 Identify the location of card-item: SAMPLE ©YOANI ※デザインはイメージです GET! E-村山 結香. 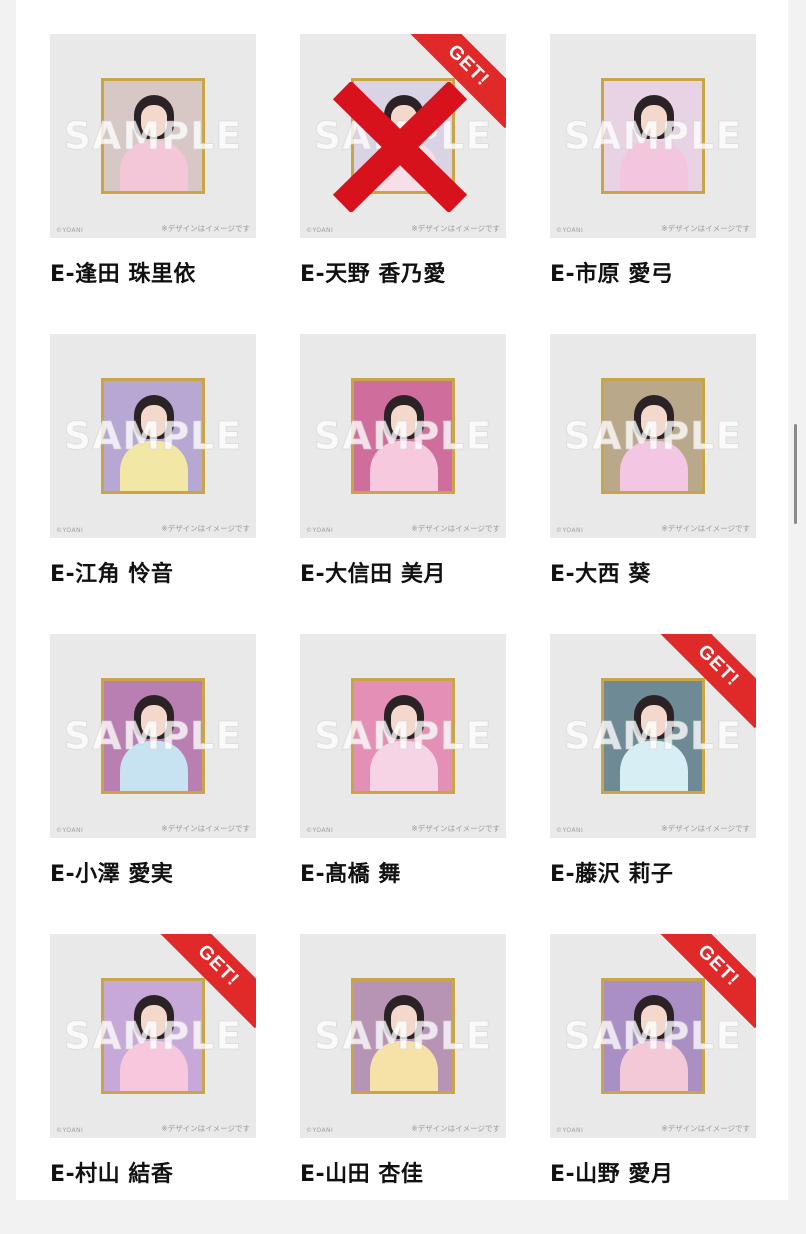
(153, 1084).